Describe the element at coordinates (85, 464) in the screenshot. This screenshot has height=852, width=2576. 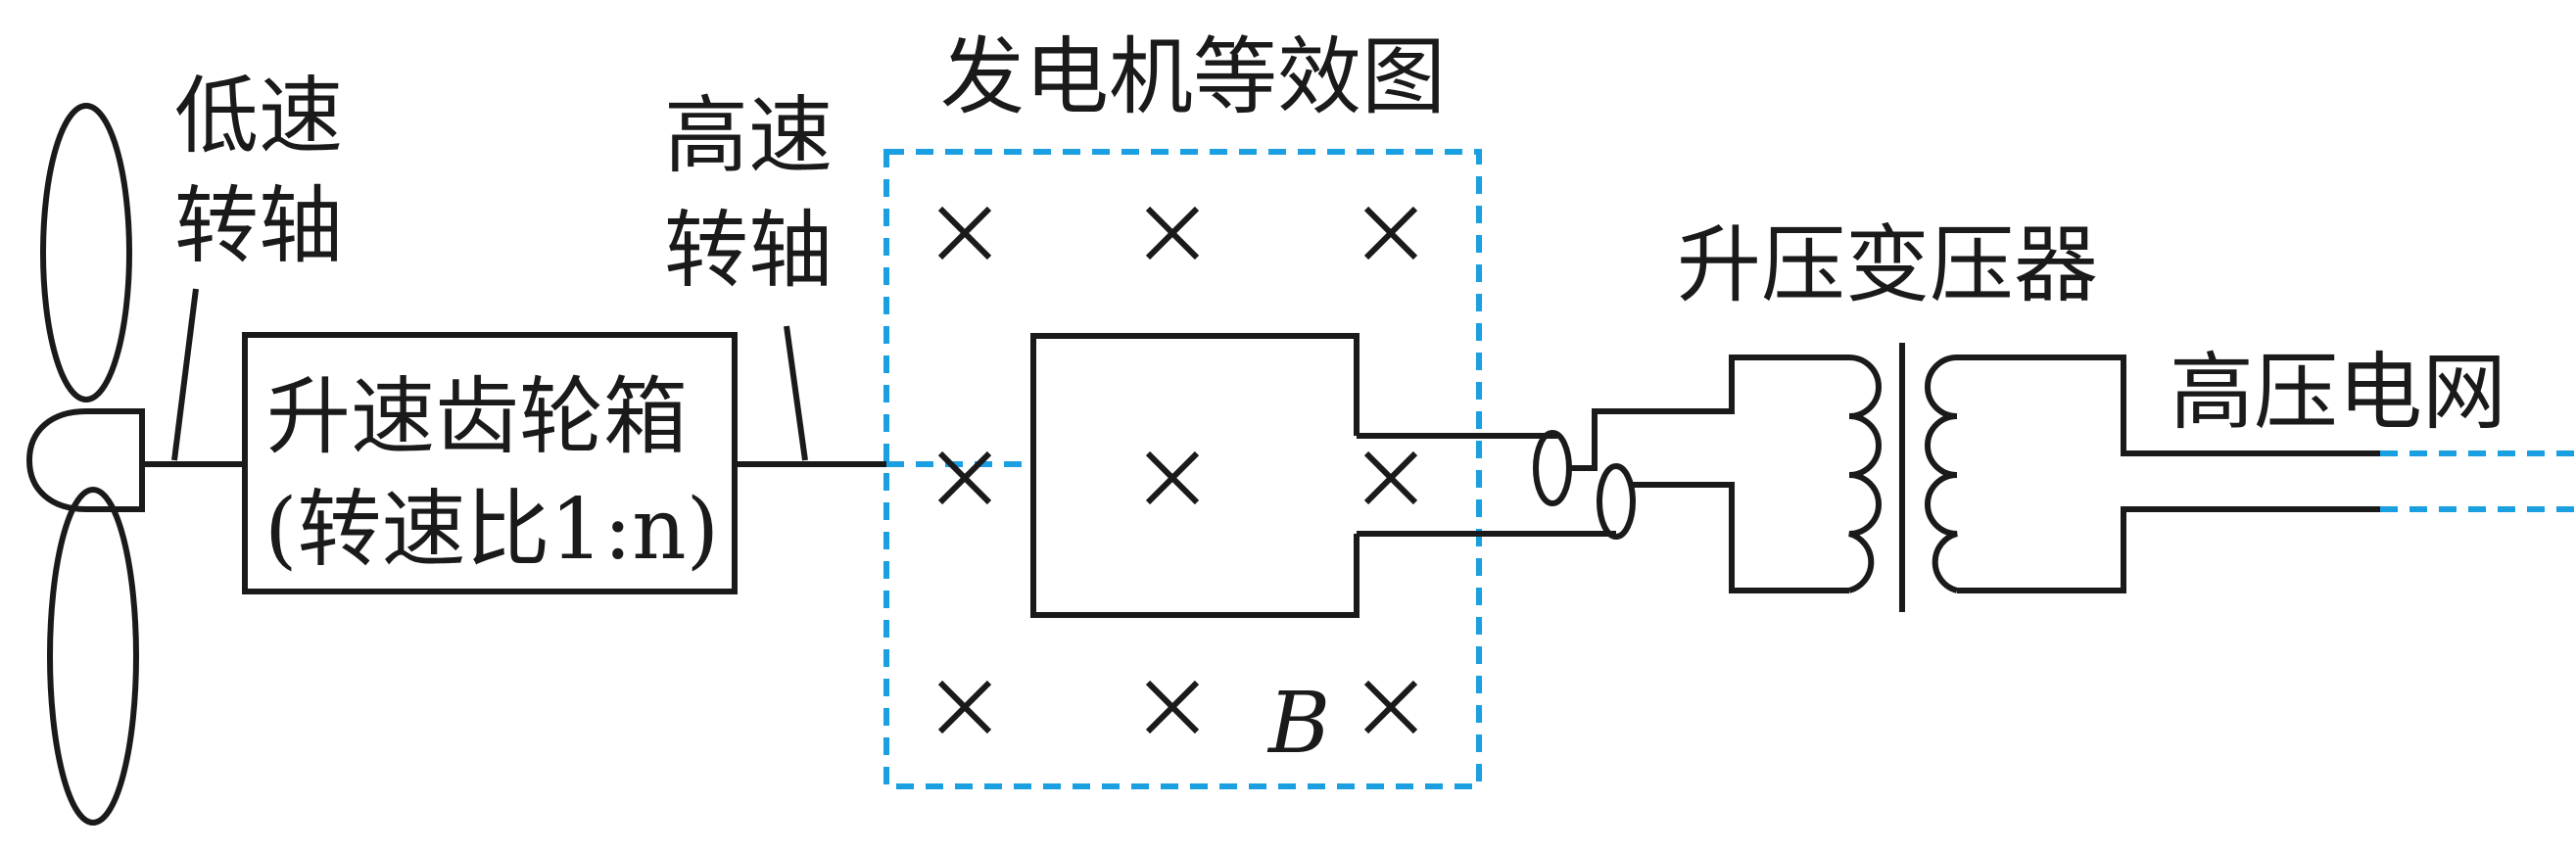
I see `turbine-rotor` at that location.